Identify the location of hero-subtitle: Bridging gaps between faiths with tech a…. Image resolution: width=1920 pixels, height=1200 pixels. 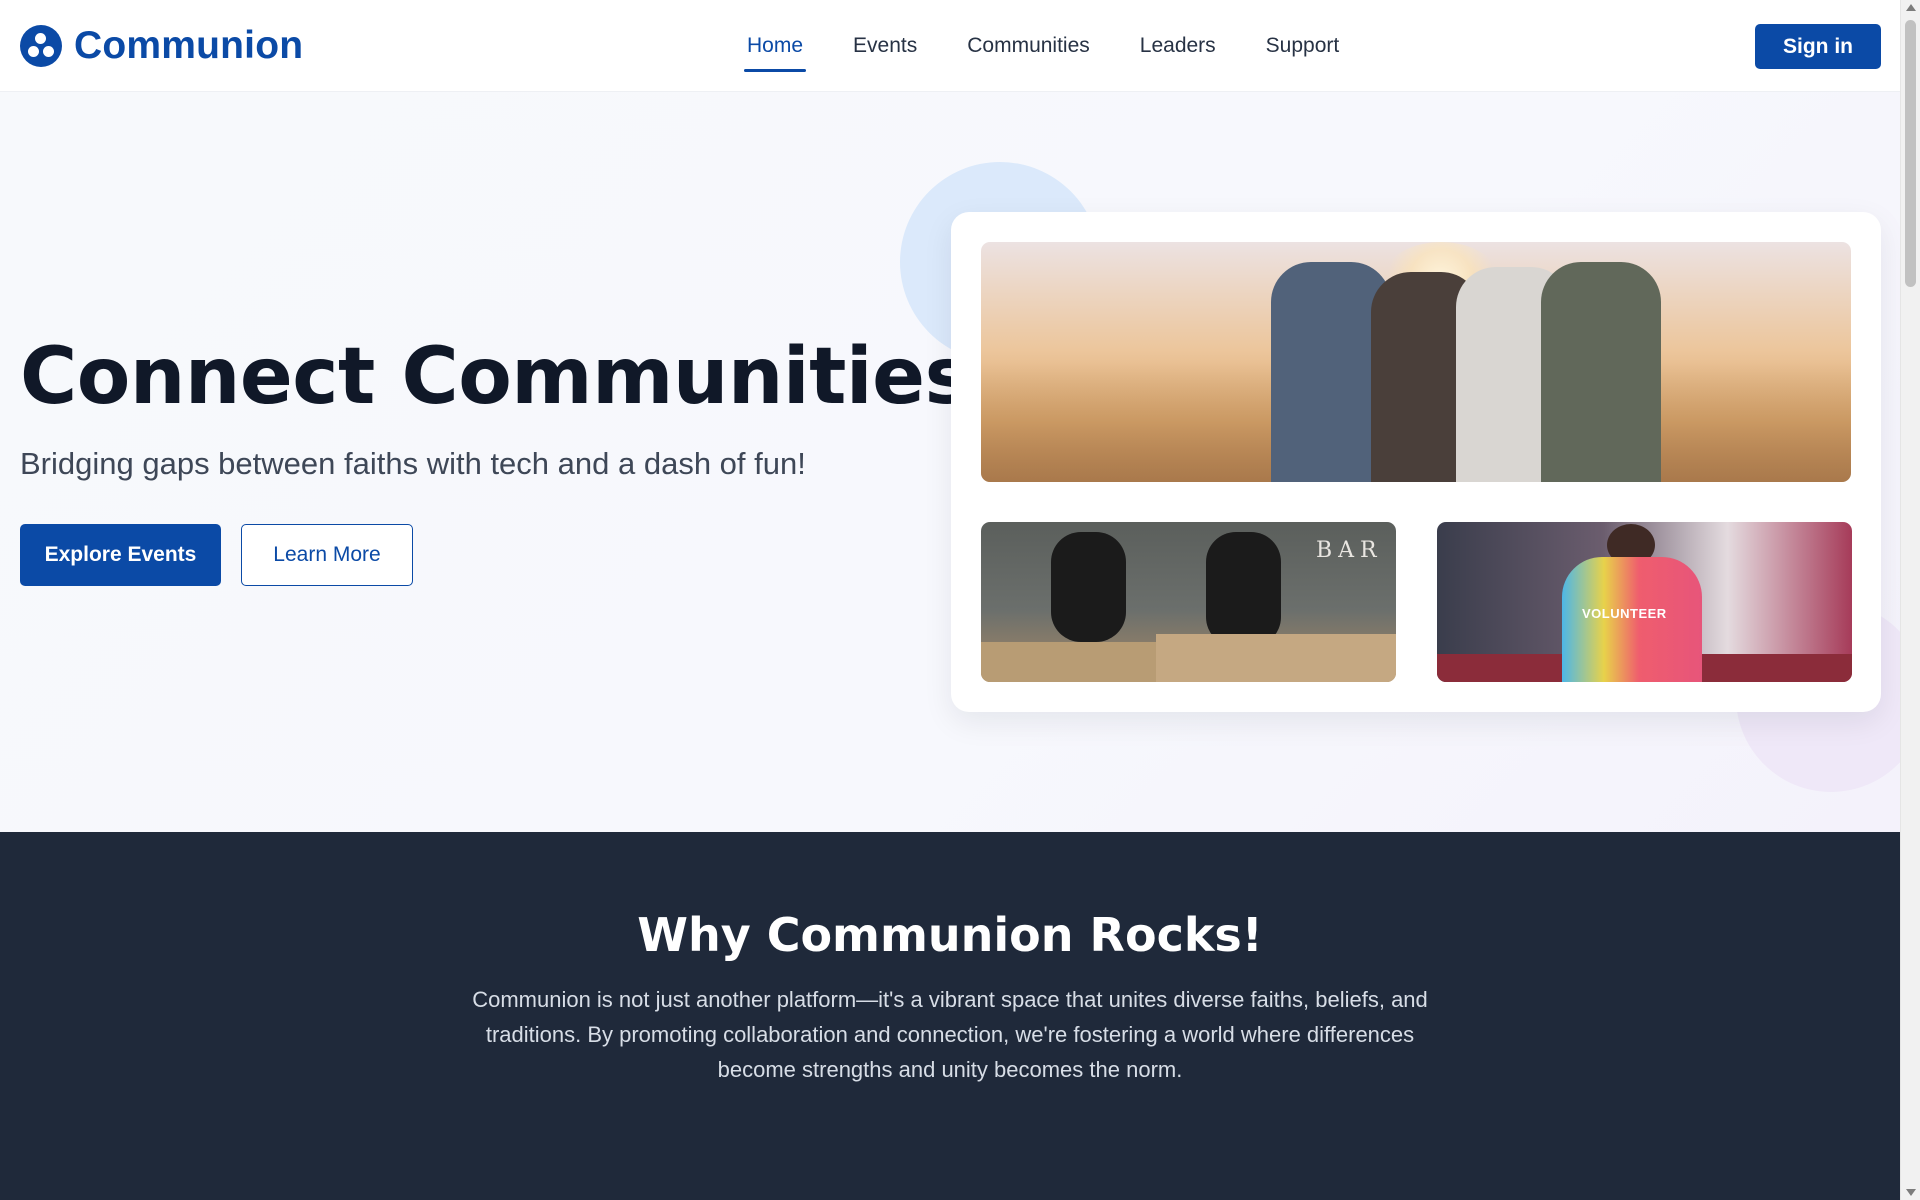
(413, 463).